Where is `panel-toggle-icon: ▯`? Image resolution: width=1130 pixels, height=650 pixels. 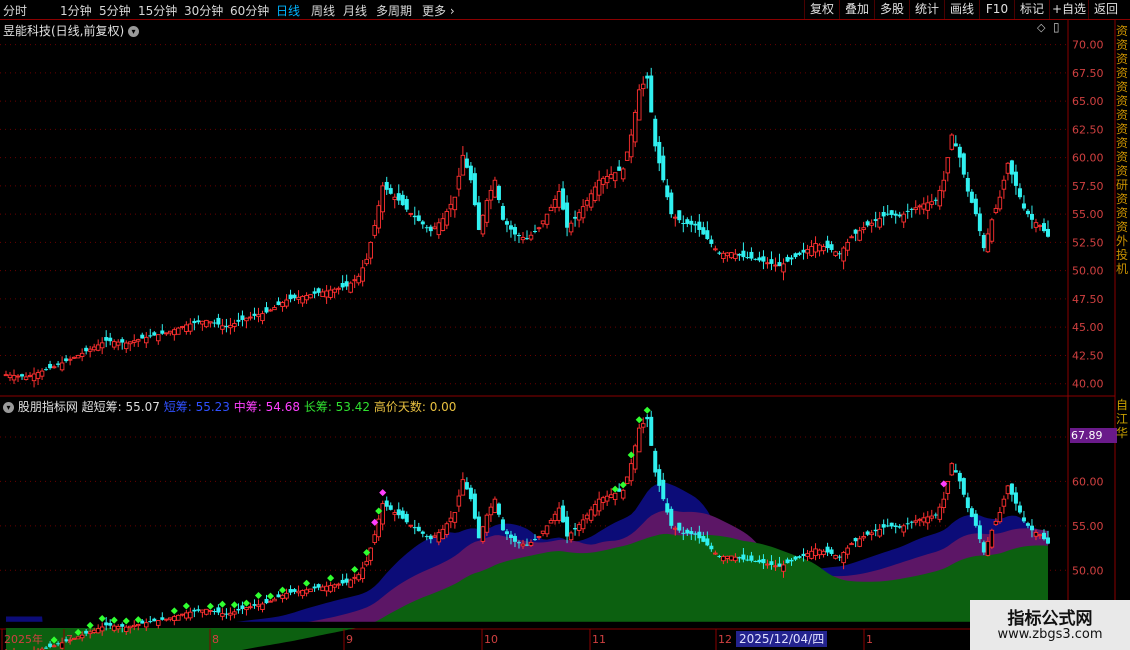 panel-toggle-icon: ▯ is located at coordinates (1056, 27).